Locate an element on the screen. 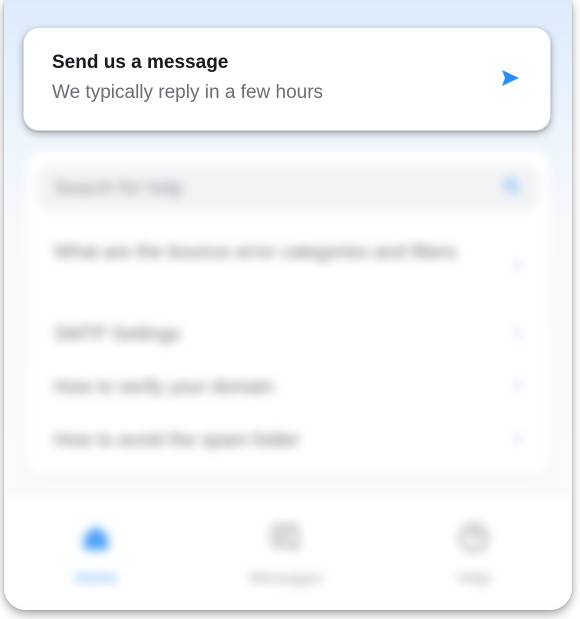  help-search-placeholder: Search for help is located at coordinates (118, 188).